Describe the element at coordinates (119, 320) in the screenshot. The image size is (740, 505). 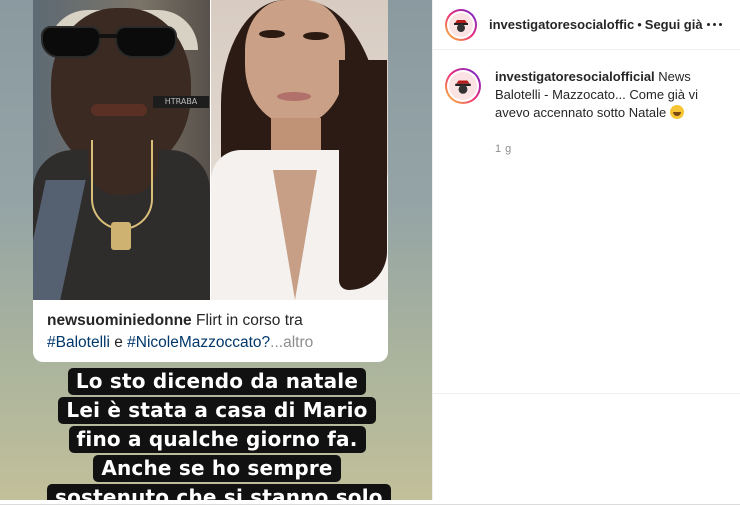
I see `embedded-username: newsuominiedonne` at that location.